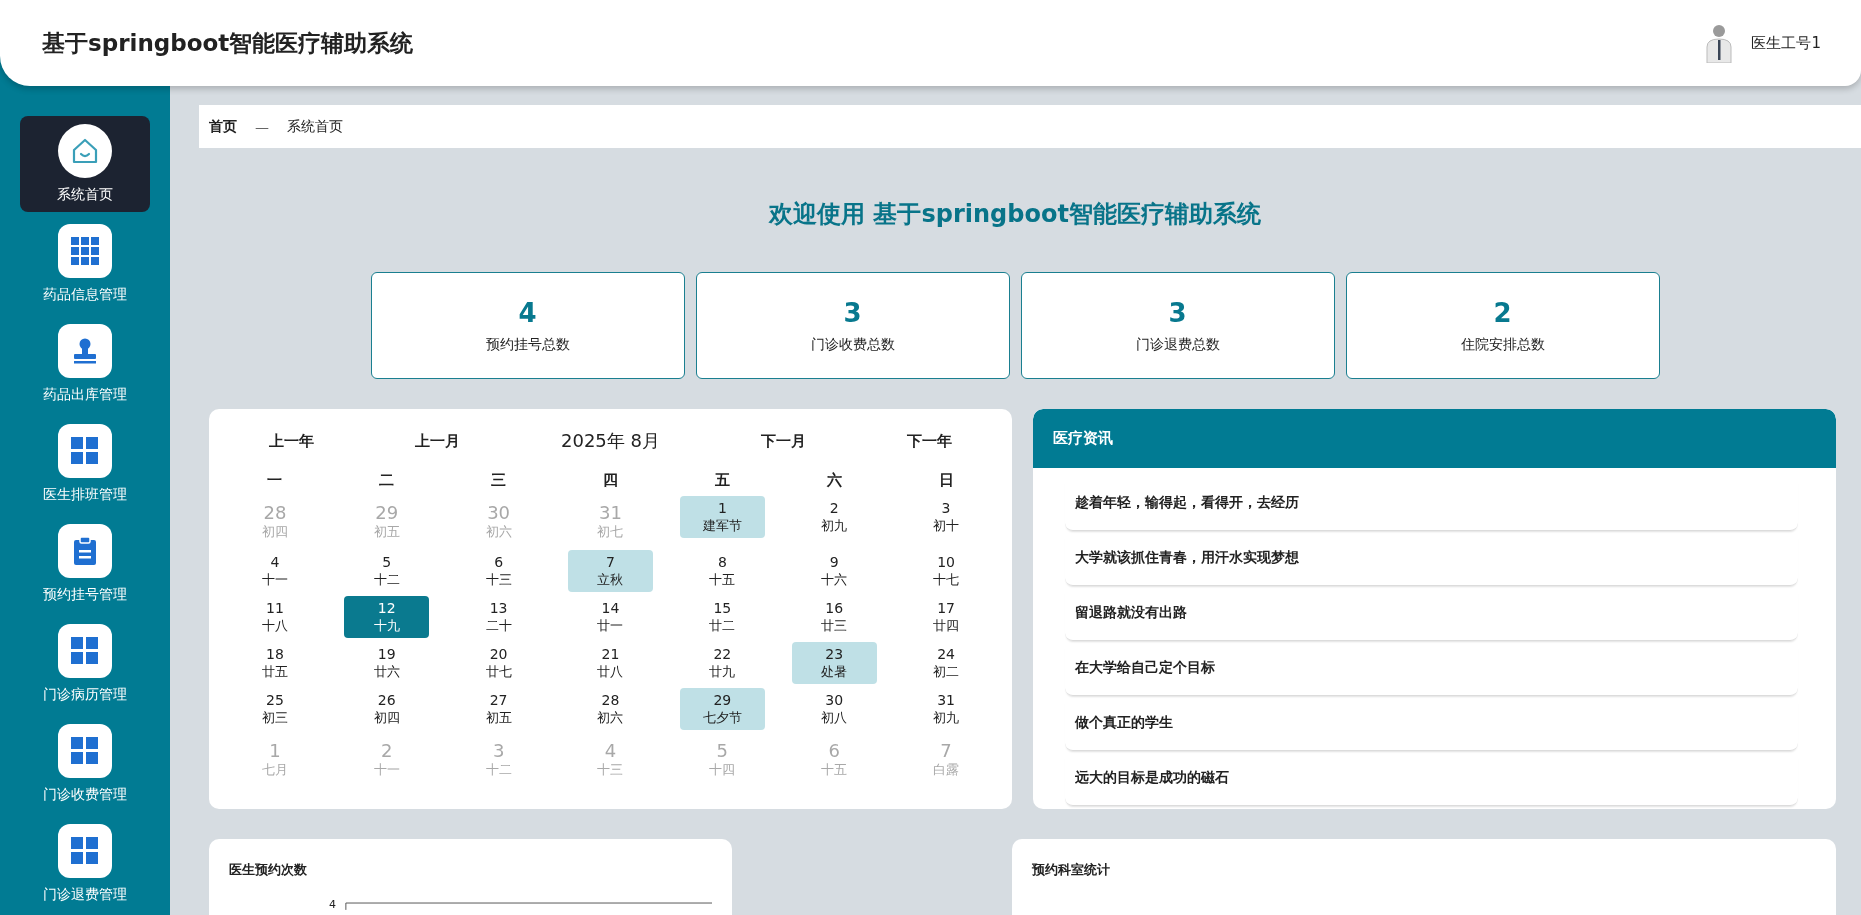 The height and width of the screenshot is (915, 1861). Describe the element at coordinates (834, 617) in the screenshot. I see `calendar-day: 16 廿三` at that location.